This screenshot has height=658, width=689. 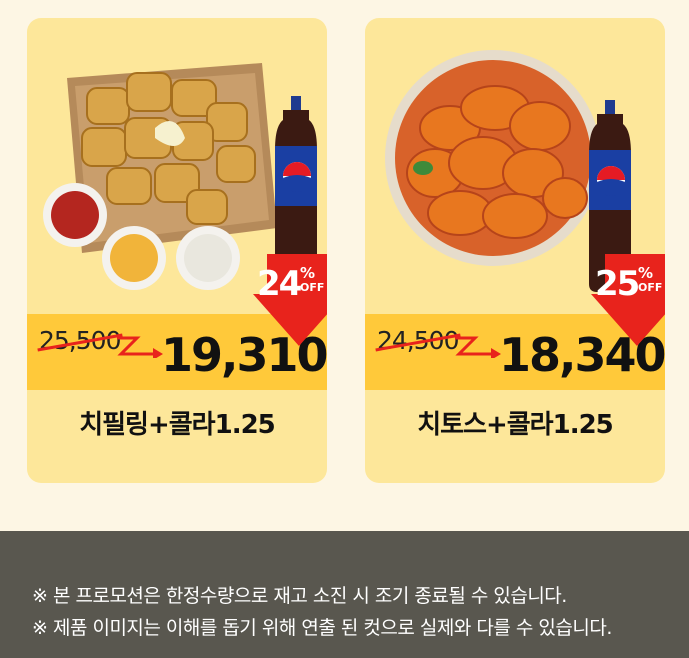 What do you see at coordinates (279, 284) in the screenshot?
I see `discount-percent: 24` at bounding box center [279, 284].